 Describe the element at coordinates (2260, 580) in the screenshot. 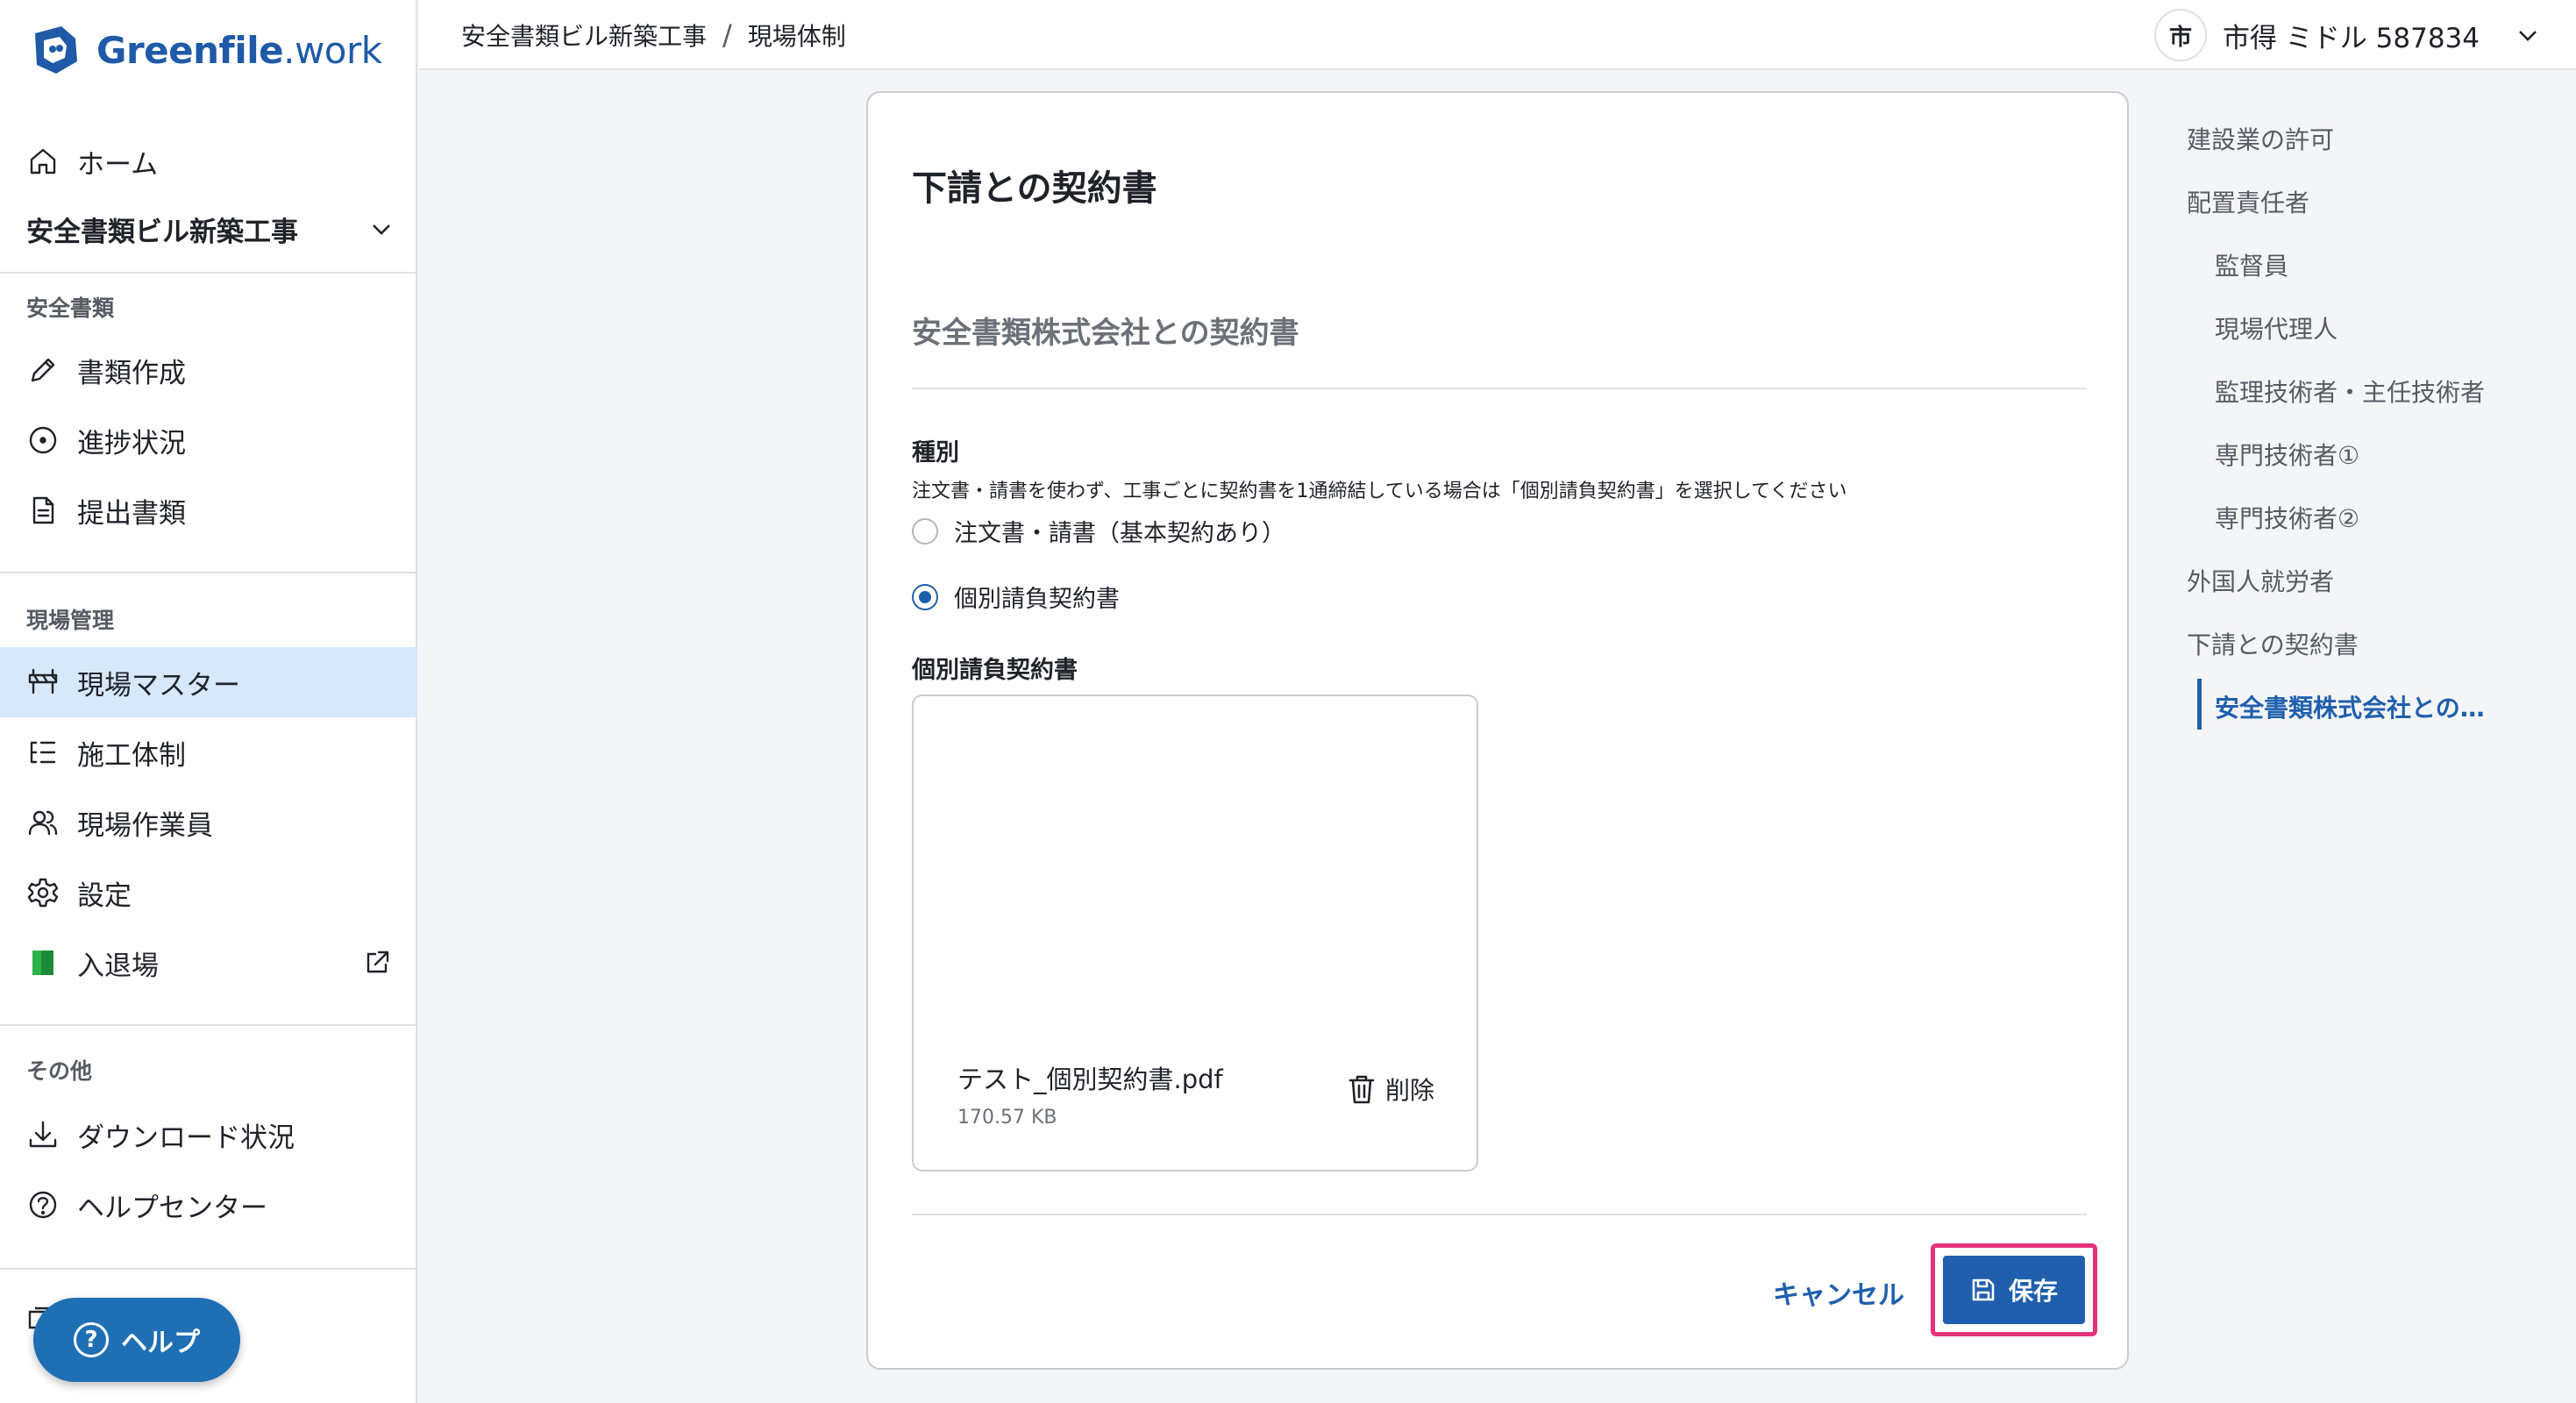

I see `toc-item: 外国人就労者` at that location.